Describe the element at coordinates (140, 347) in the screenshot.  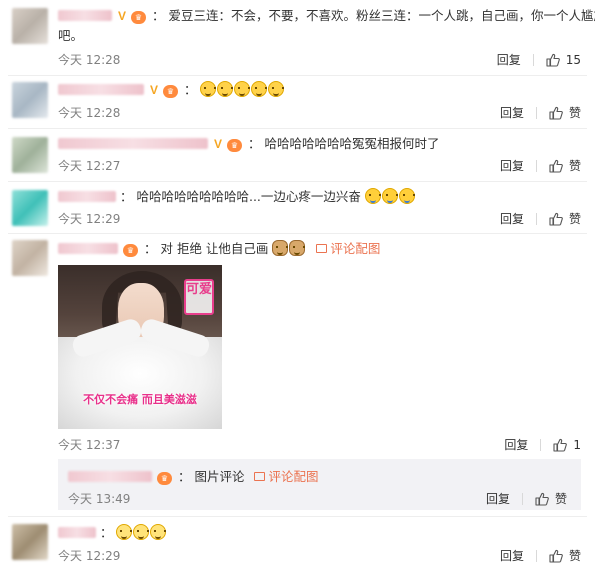
I see `comment-image: 可爱 不仅不会痛 而且美滋滋` at that location.